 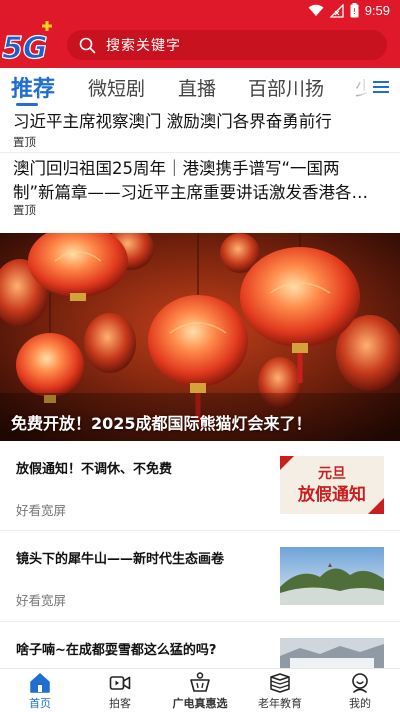 What do you see at coordinates (27, 104) in the screenshot?
I see `active-tab-indicator` at bounding box center [27, 104].